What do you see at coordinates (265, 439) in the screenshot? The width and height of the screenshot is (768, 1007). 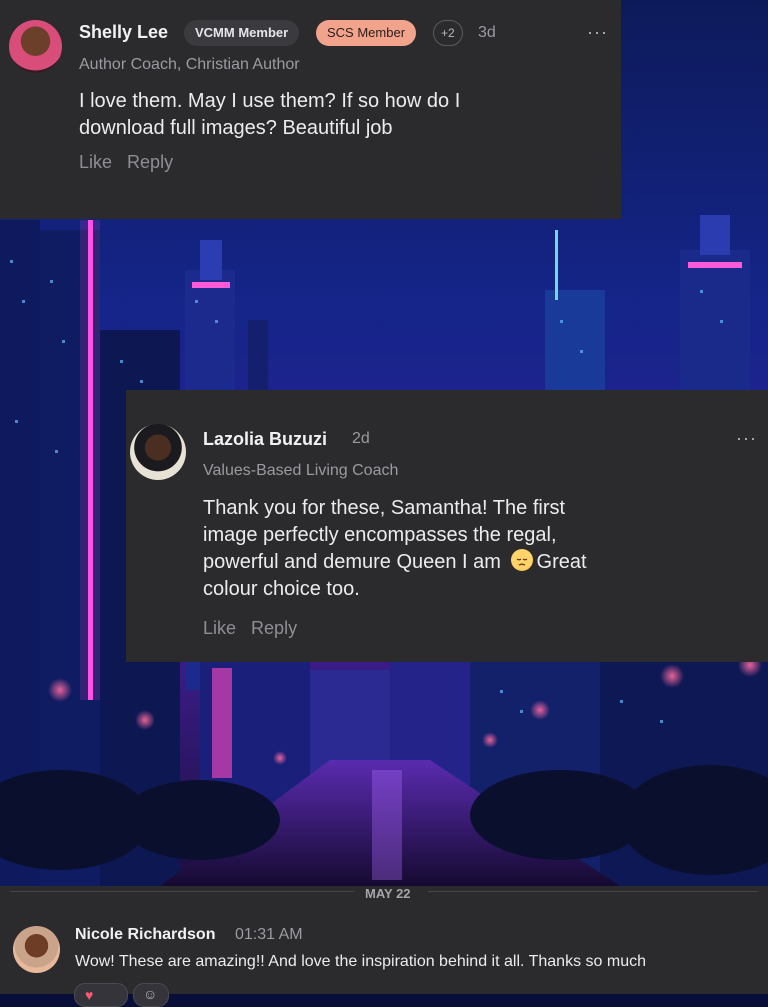 I see `commenter-name: Lazolia Buzuzi` at bounding box center [265, 439].